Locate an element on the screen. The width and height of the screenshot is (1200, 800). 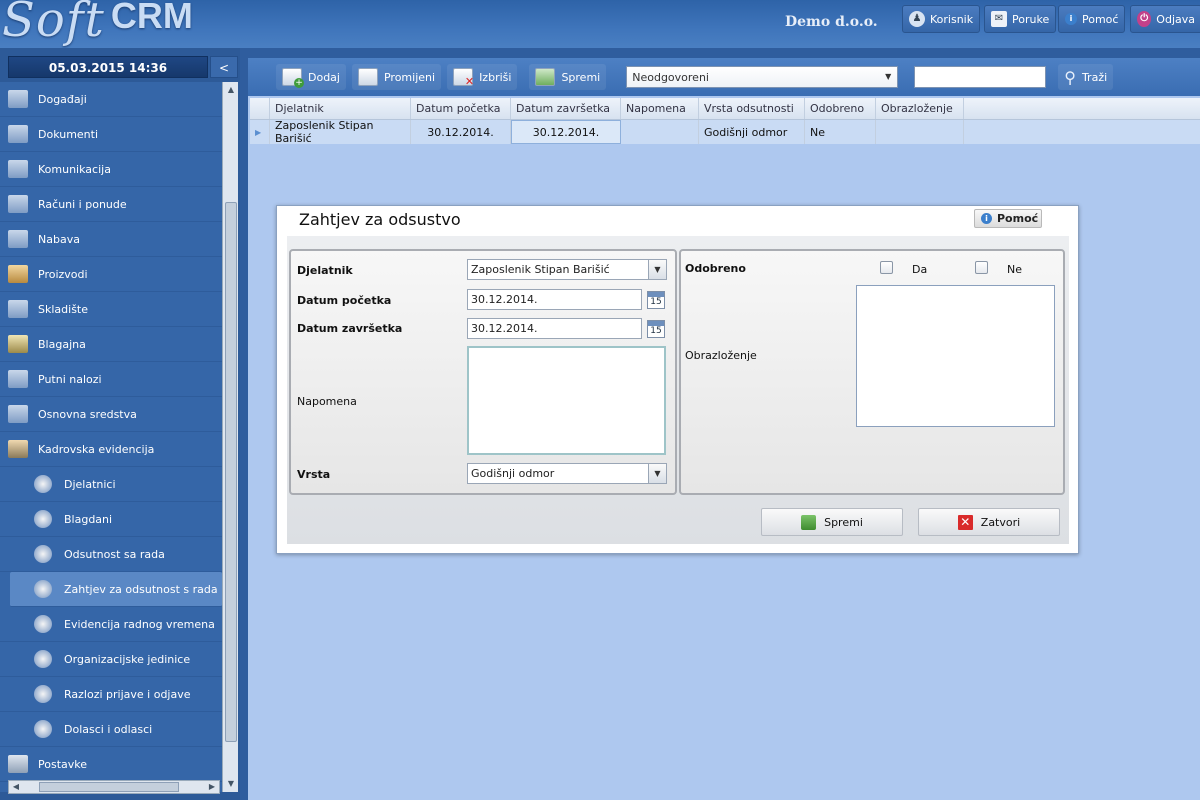
approved-no-label: Ne is located at coordinates (1014, 269).